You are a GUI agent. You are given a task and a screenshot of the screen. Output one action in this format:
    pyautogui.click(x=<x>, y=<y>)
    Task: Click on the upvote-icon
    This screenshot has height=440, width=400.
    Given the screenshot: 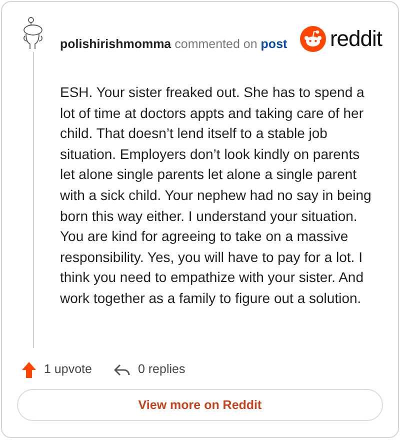 What is the action you would take?
    pyautogui.click(x=29, y=370)
    